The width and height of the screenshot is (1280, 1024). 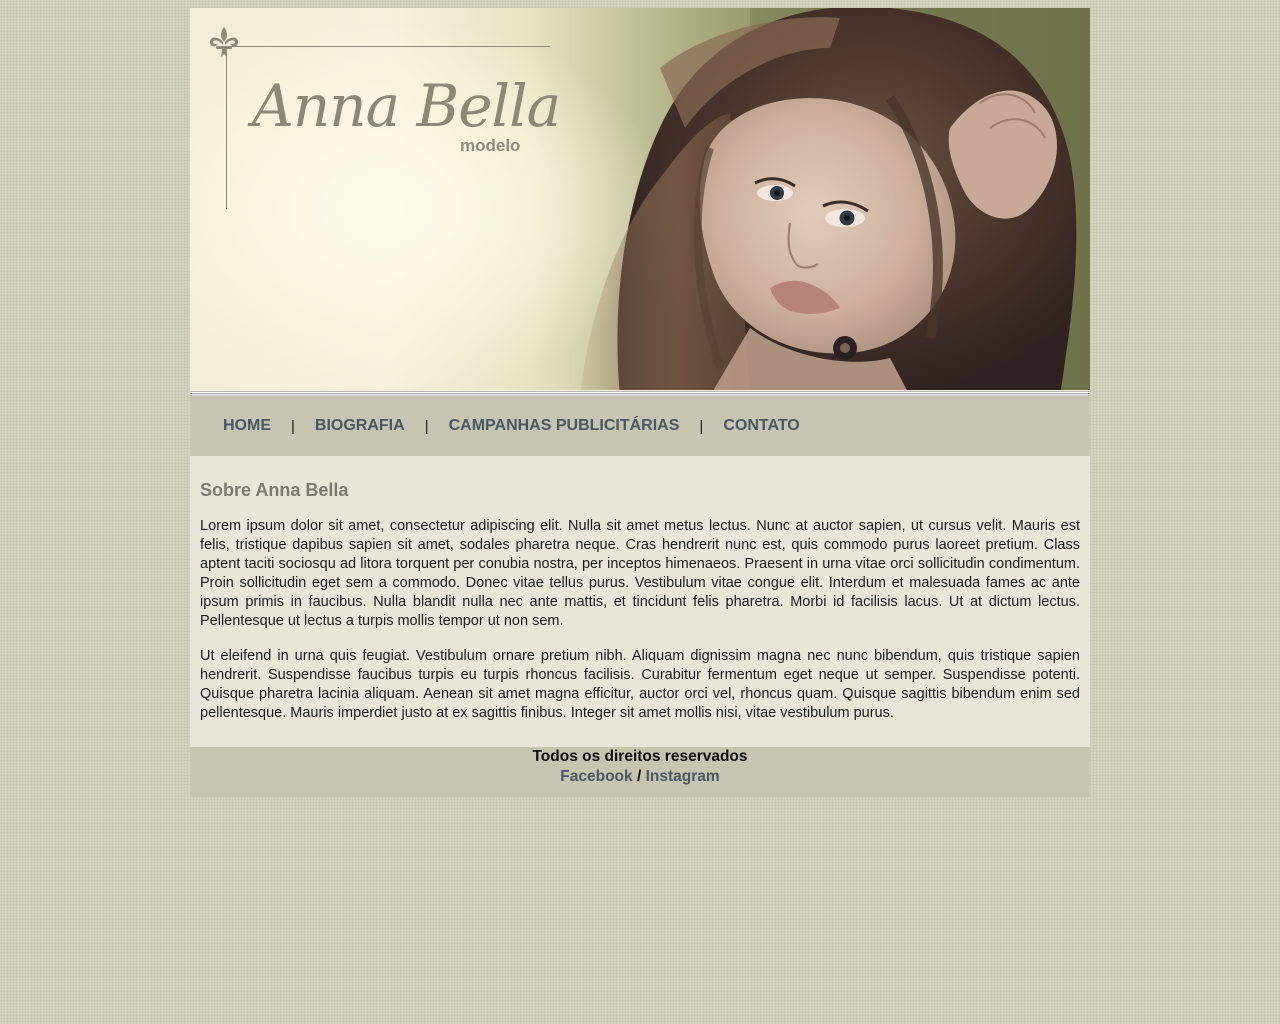 I want to click on brand-subtitle: modelo, so click(x=490, y=145).